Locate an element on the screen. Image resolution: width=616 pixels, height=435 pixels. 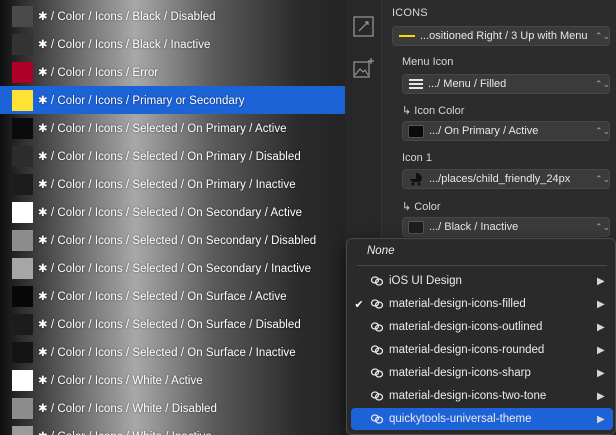
menu-item: material-design-icons-sharp ▶ is located at coordinates (482, 373).